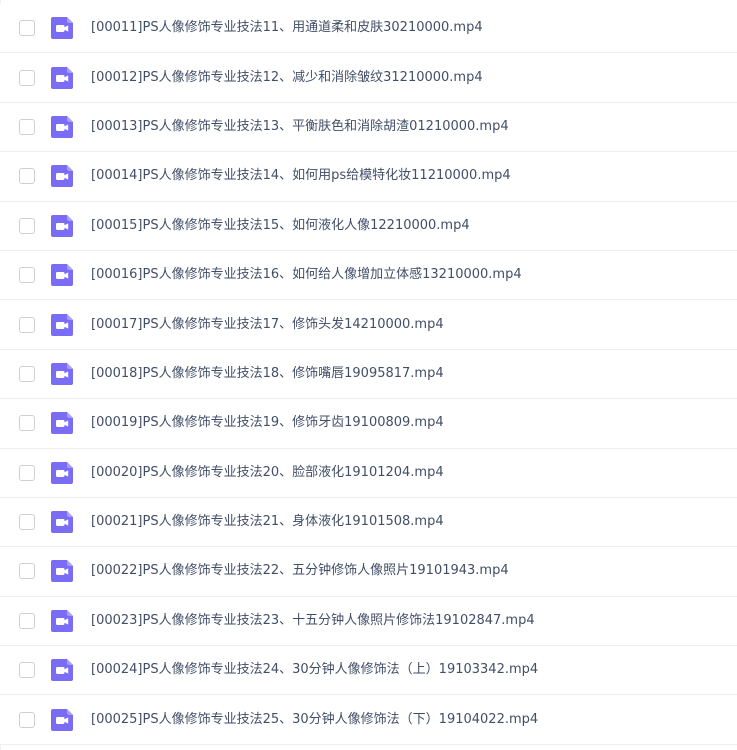 Image resolution: width=737 pixels, height=750 pixels. I want to click on file-name: [00019]PS人像修饰专业技法19、修饰牙齿19100809.mp4, so click(267, 423).